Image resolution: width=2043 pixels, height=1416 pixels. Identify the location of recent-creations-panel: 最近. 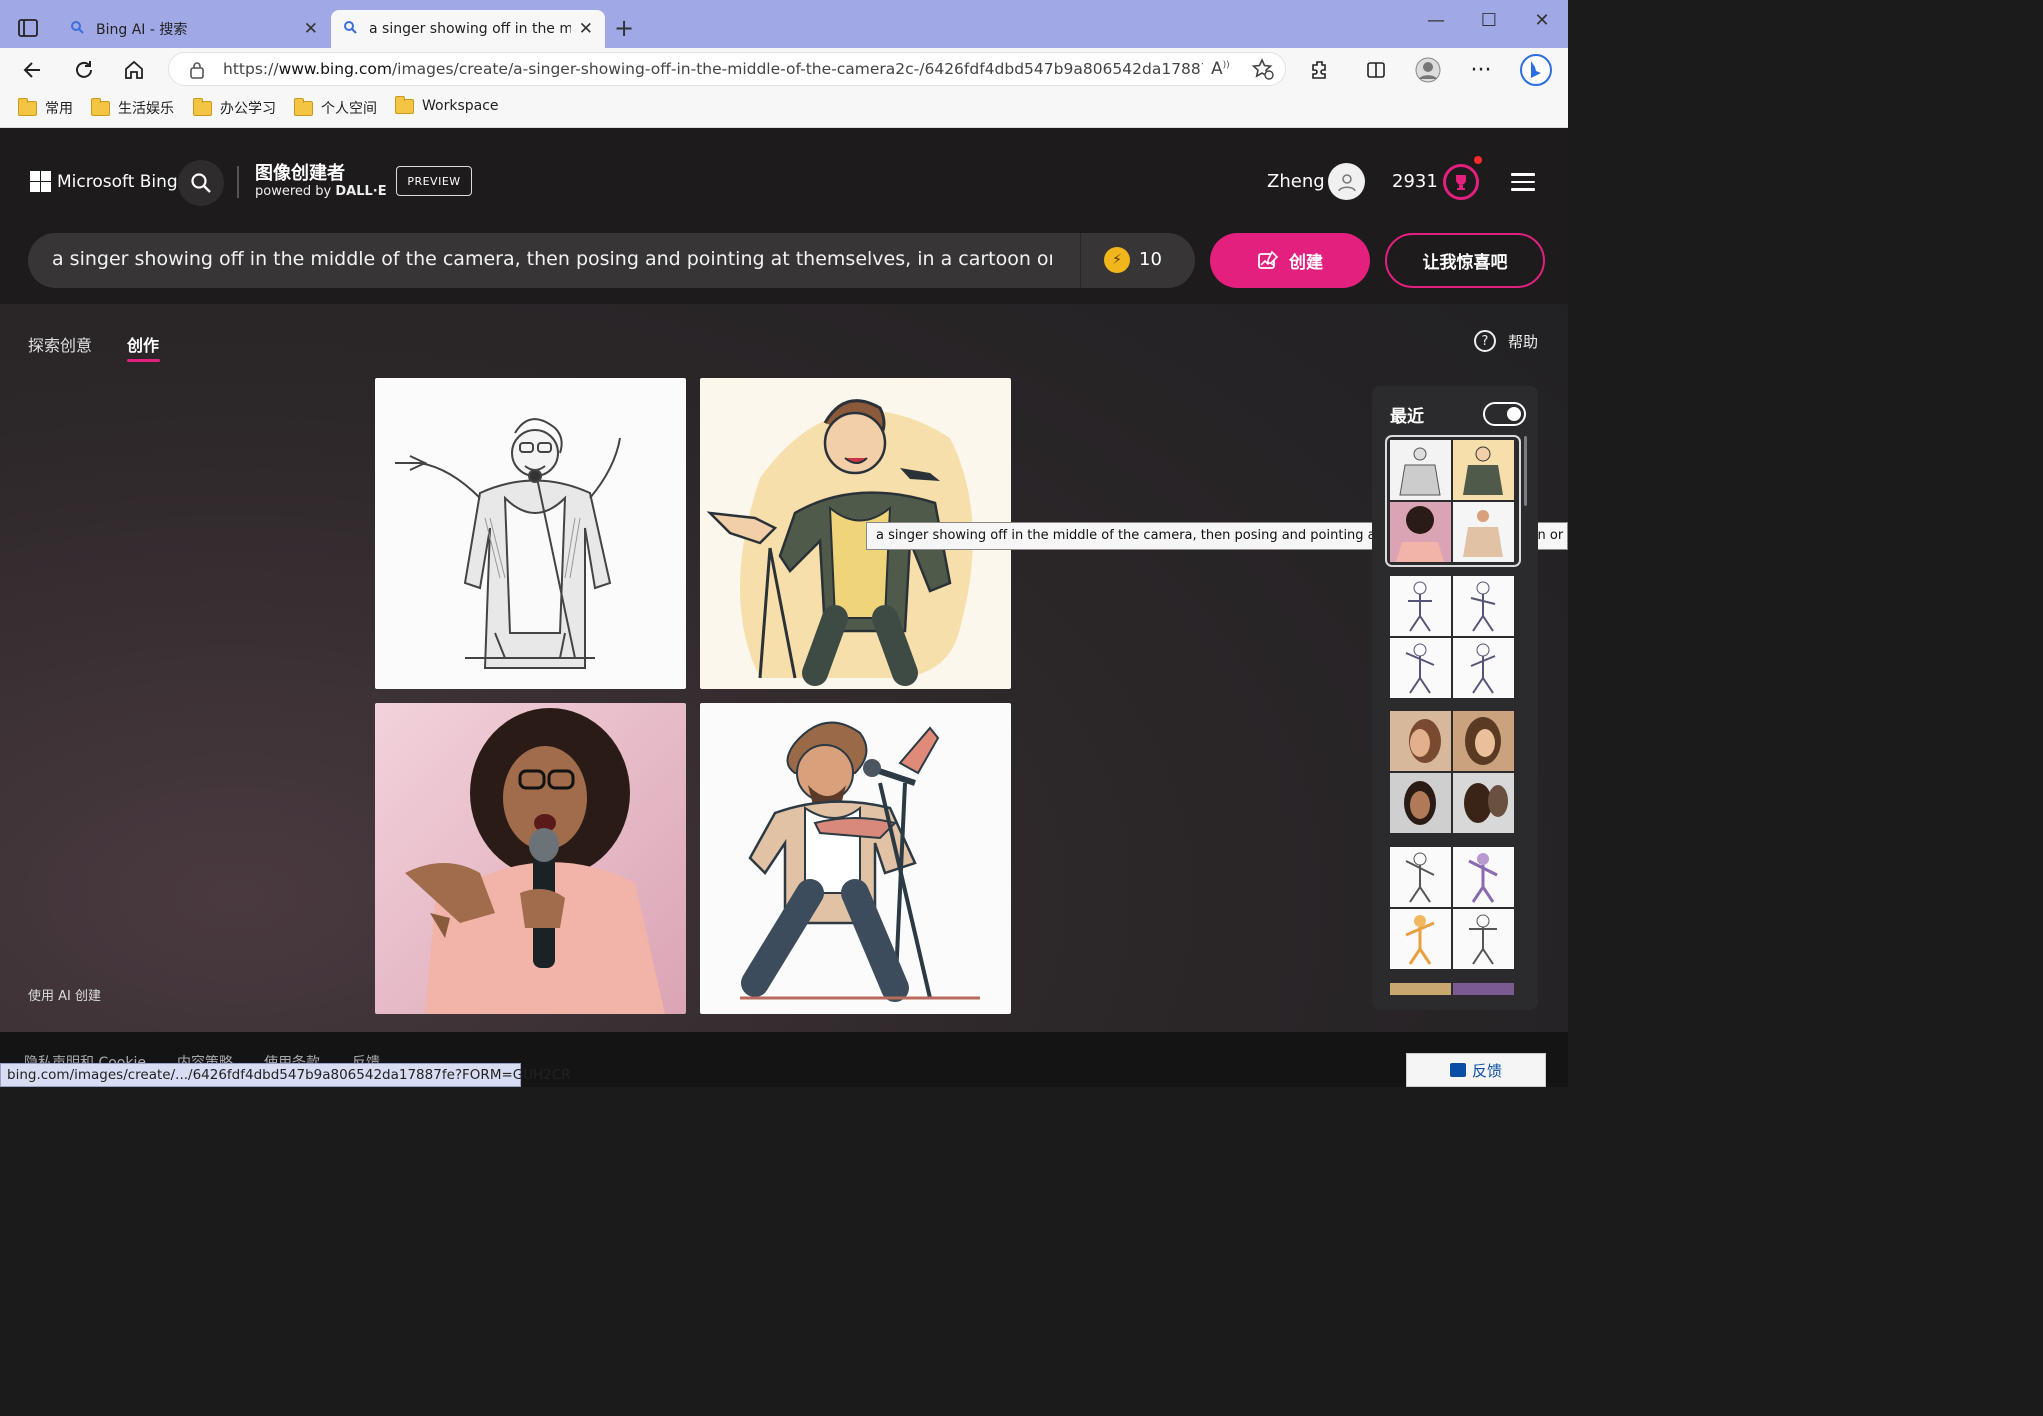
(1455, 698).